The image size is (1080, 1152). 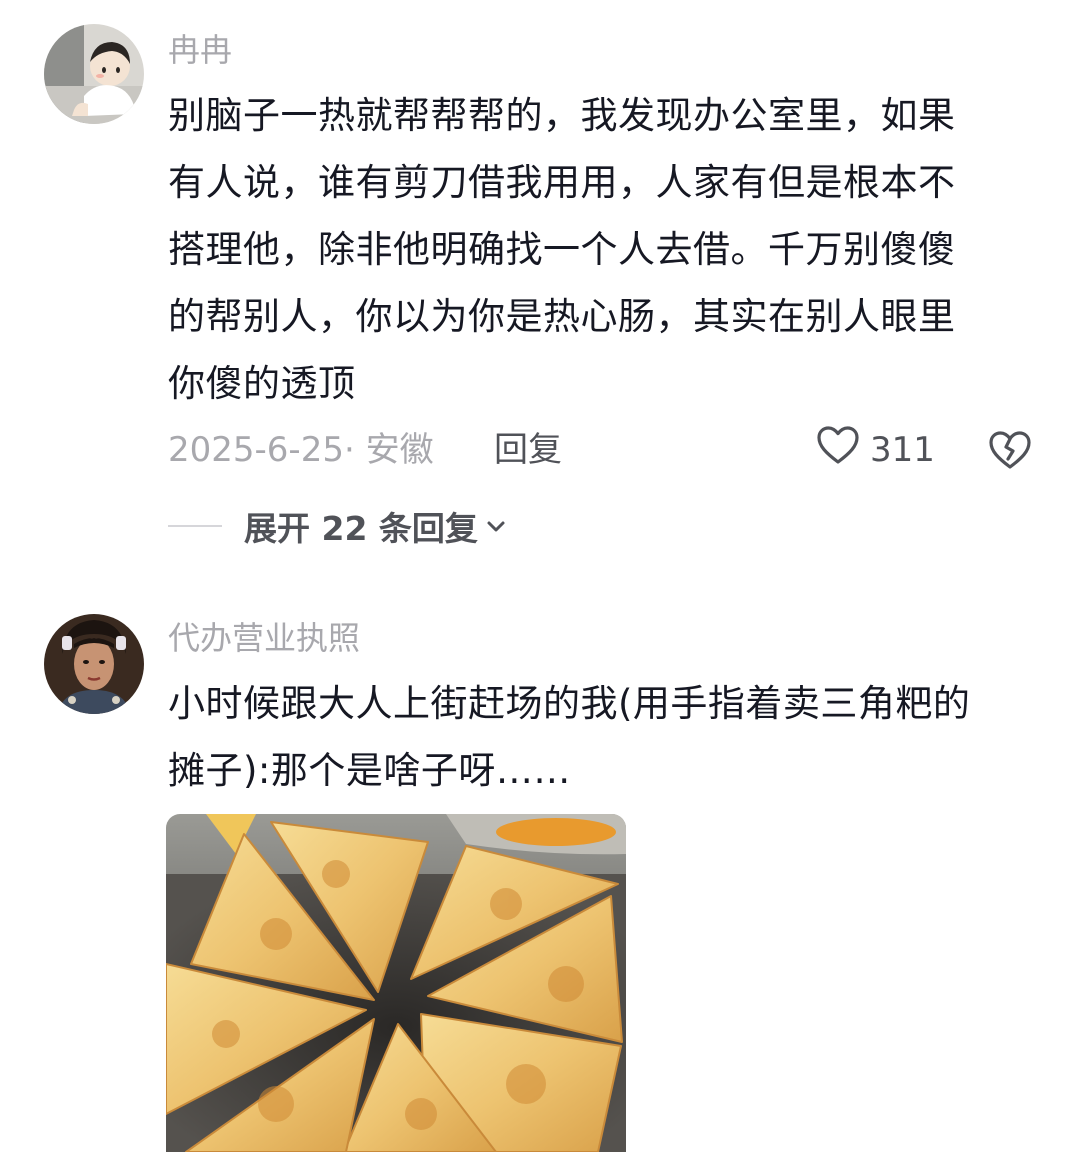 I want to click on comment-content-line: 有人说，谁有剪刀借我用用，人家有但是根本不, so click(x=562, y=182).